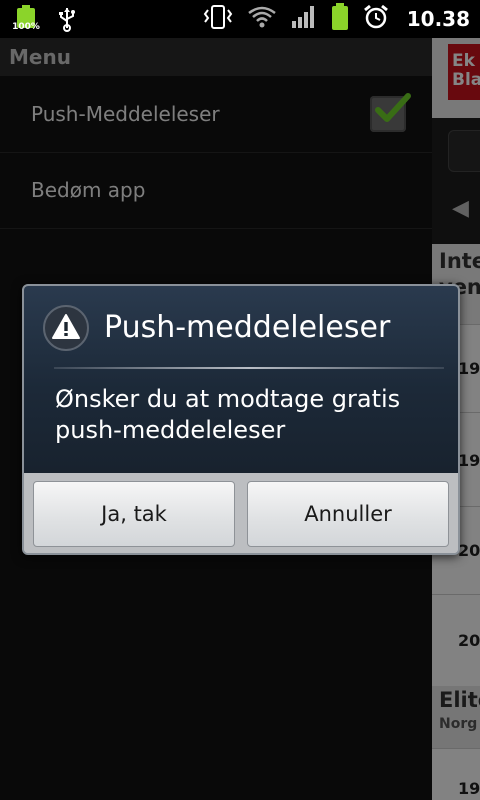  What do you see at coordinates (66, 328) in the screenshot?
I see `warning-icon` at bounding box center [66, 328].